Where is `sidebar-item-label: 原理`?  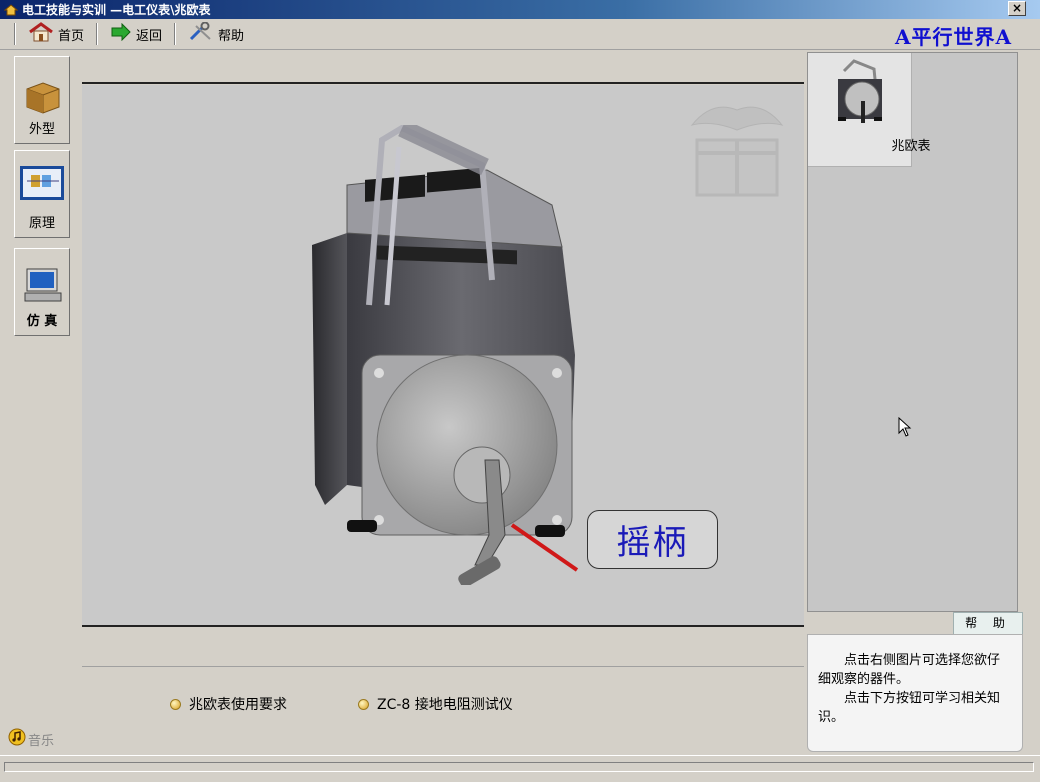
sidebar-item-label: 原理 is located at coordinates (41, 223).